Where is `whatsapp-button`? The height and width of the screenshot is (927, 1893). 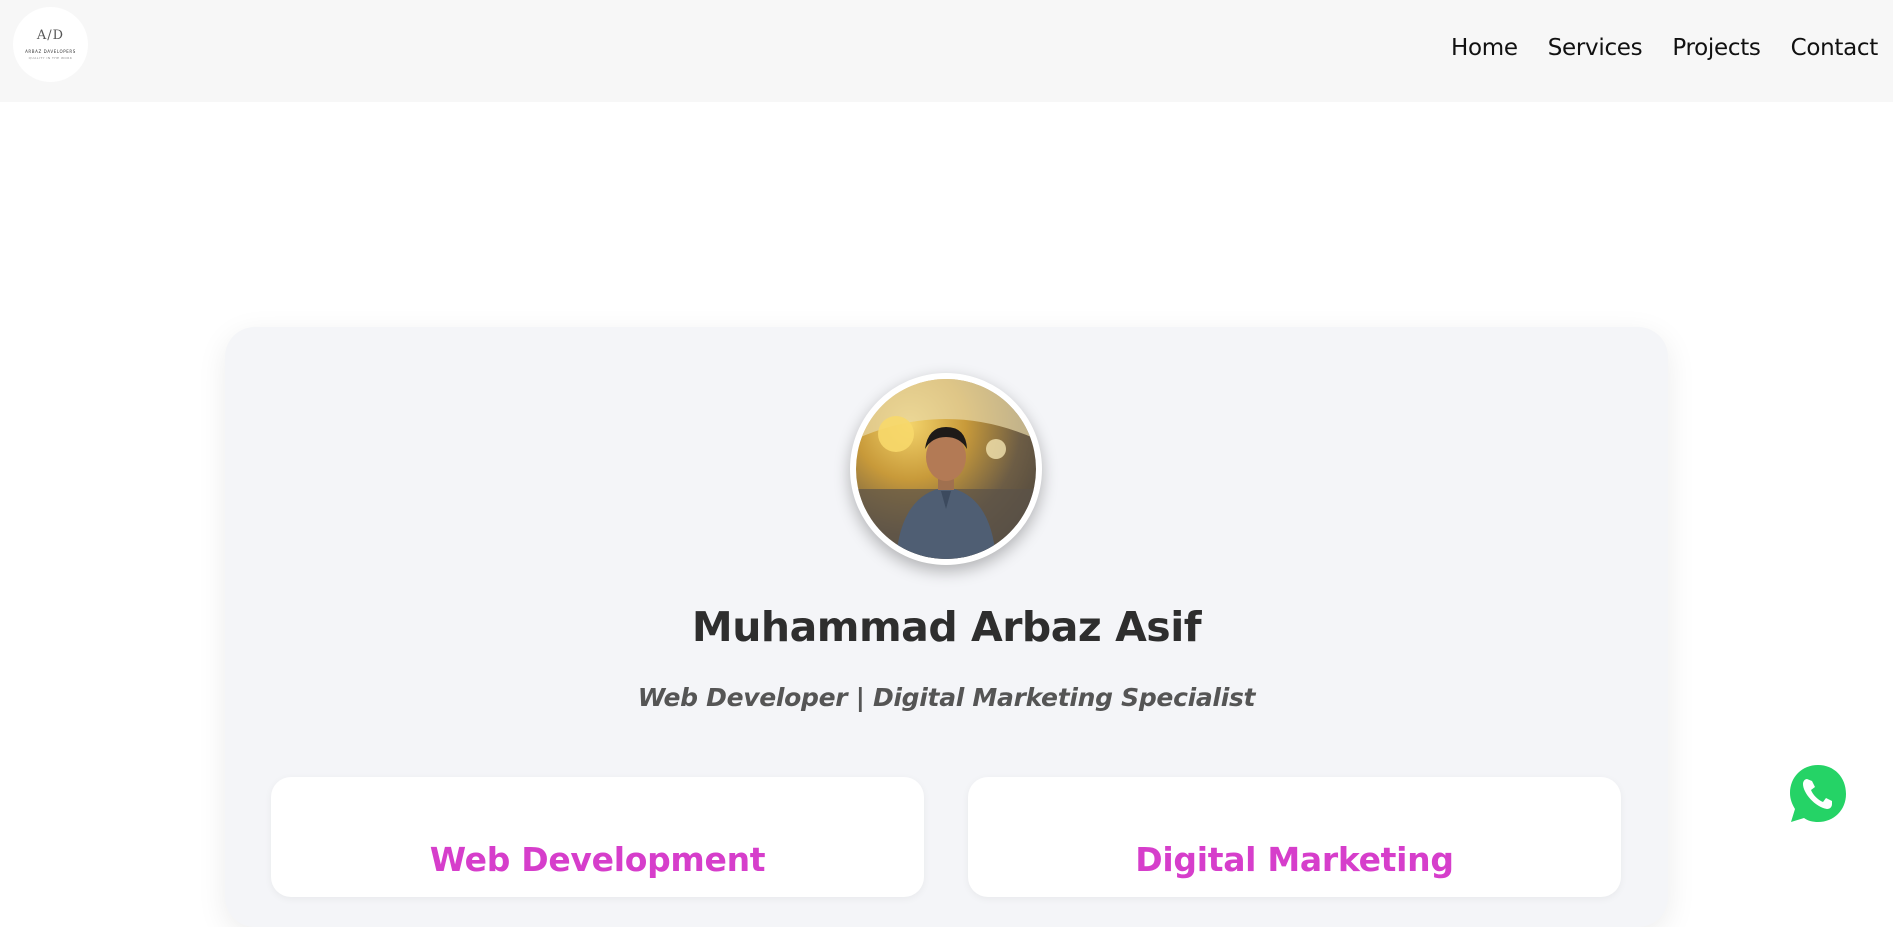 whatsapp-button is located at coordinates (1818, 794).